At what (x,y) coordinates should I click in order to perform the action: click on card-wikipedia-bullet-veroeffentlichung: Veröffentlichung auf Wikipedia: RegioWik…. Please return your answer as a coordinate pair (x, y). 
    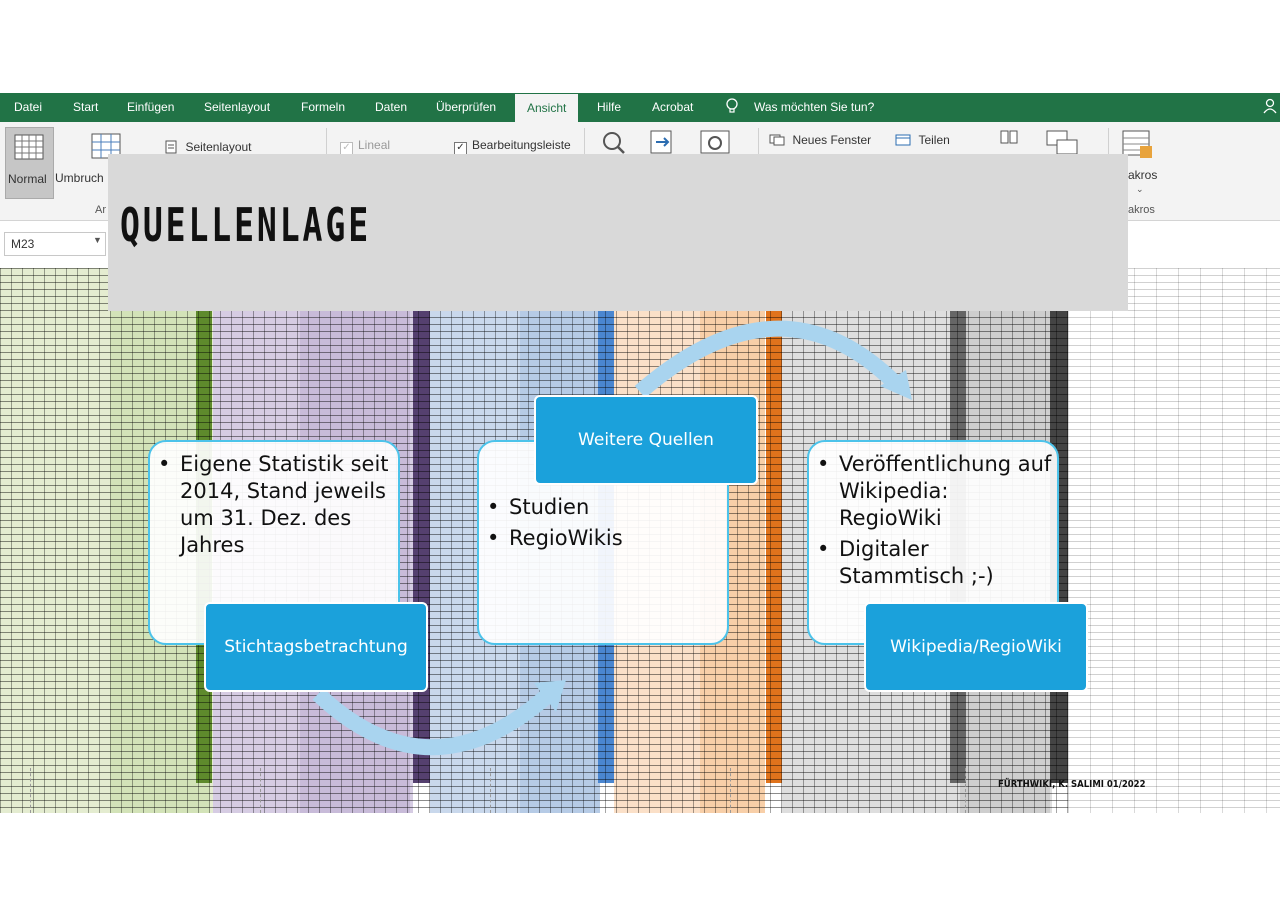
    Looking at the image, I should click on (937, 491).